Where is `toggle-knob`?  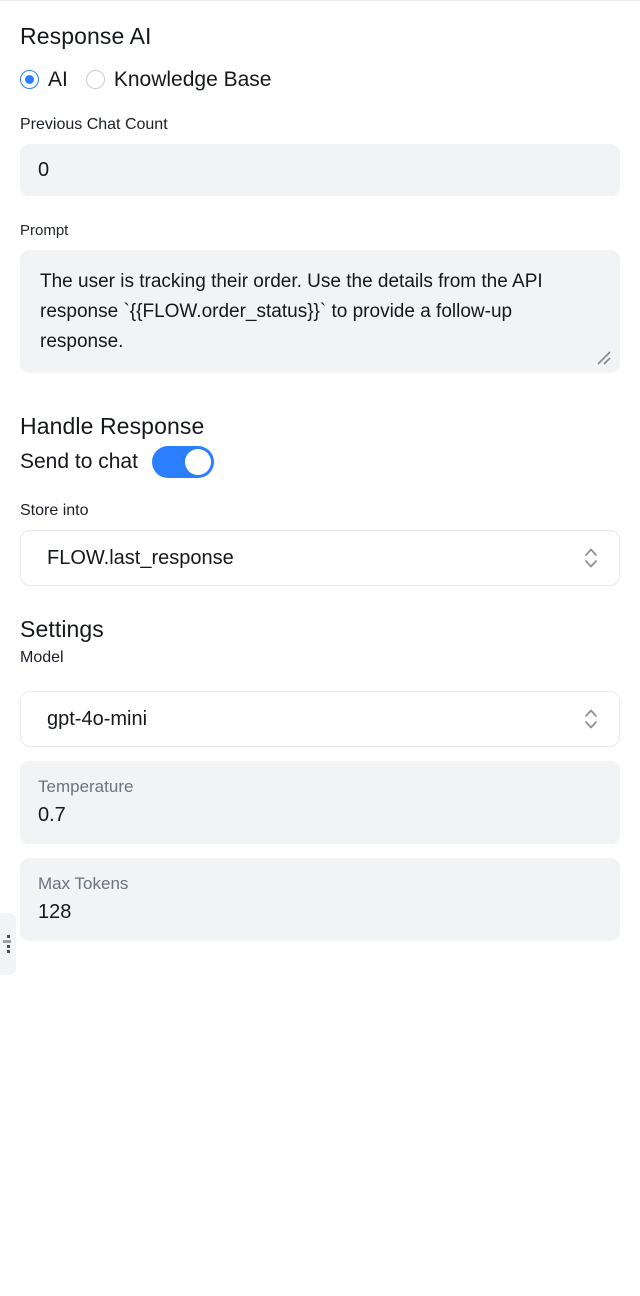
toggle-knob is located at coordinates (197, 462).